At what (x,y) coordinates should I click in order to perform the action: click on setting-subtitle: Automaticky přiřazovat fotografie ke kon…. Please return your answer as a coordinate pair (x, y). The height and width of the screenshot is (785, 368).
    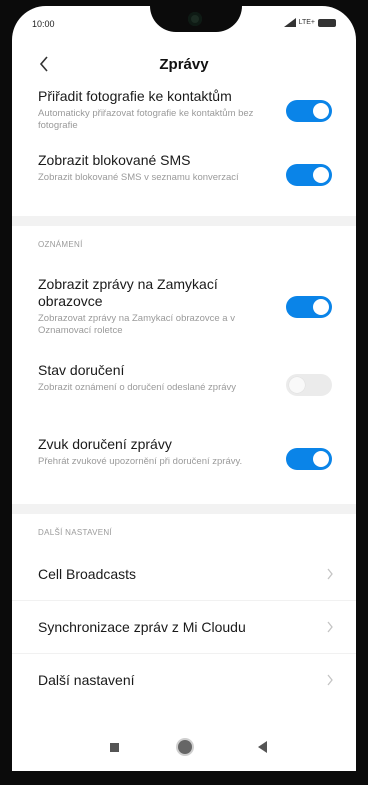
    Looking at the image, I should click on (146, 119).